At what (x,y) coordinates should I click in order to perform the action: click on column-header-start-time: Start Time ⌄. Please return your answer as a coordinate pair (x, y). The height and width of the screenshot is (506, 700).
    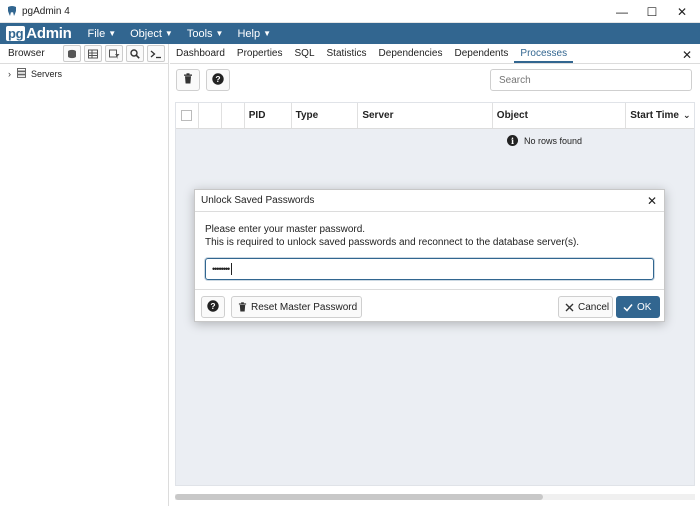
    Looking at the image, I should click on (660, 115).